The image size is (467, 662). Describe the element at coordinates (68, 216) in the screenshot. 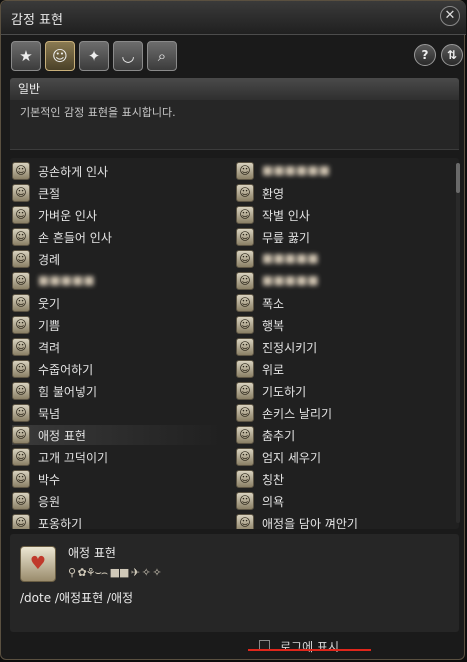

I see `emote-label: 가벼운 인사` at that location.